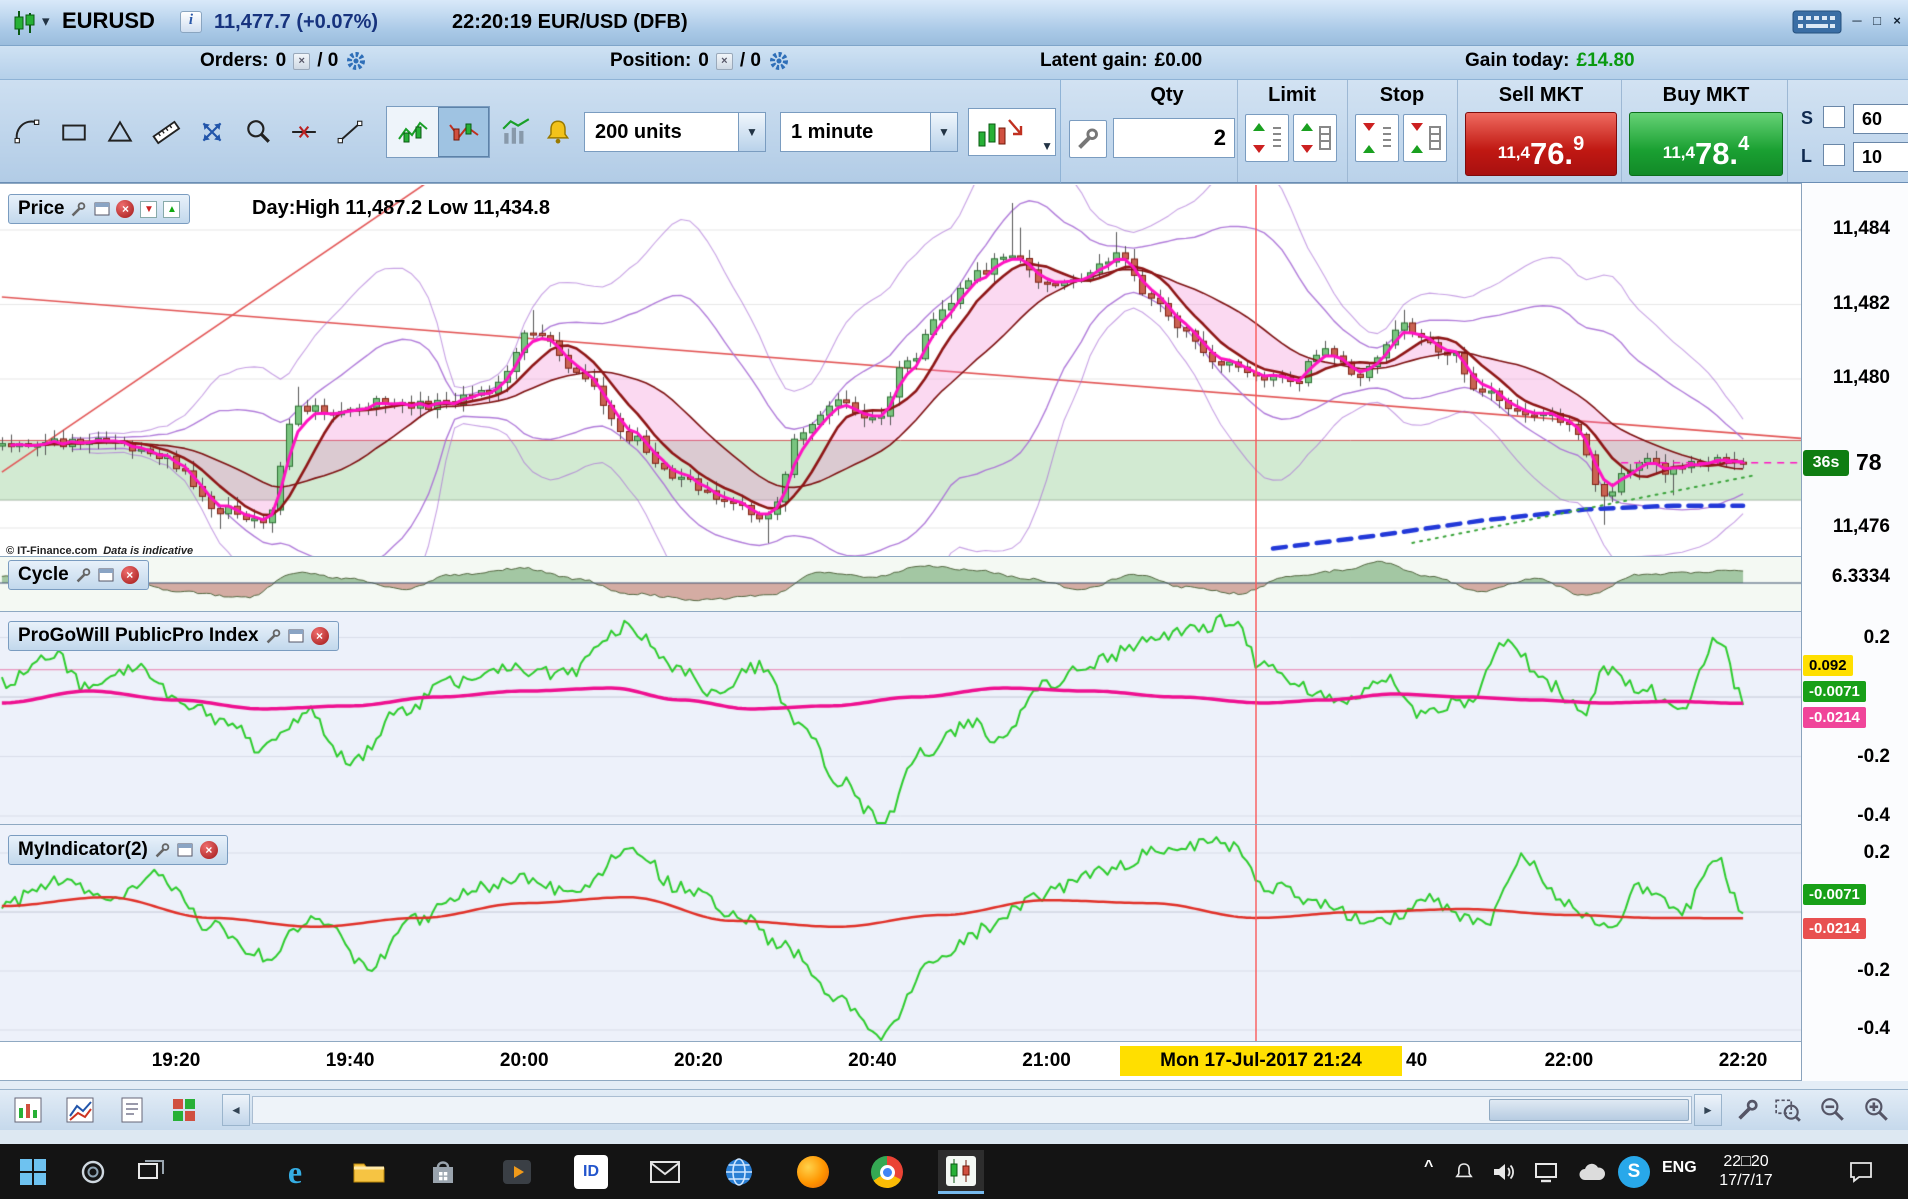 The width and height of the screenshot is (1908, 1199). I want to click on heatmap-grid-button, so click(184, 1110).